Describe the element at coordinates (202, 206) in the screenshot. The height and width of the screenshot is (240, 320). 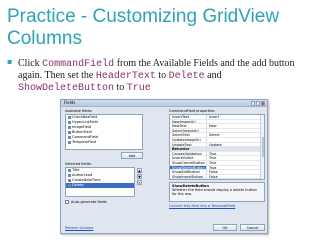
I see `convert-templatefield-link: Convert this field into a TemplateField` at that location.